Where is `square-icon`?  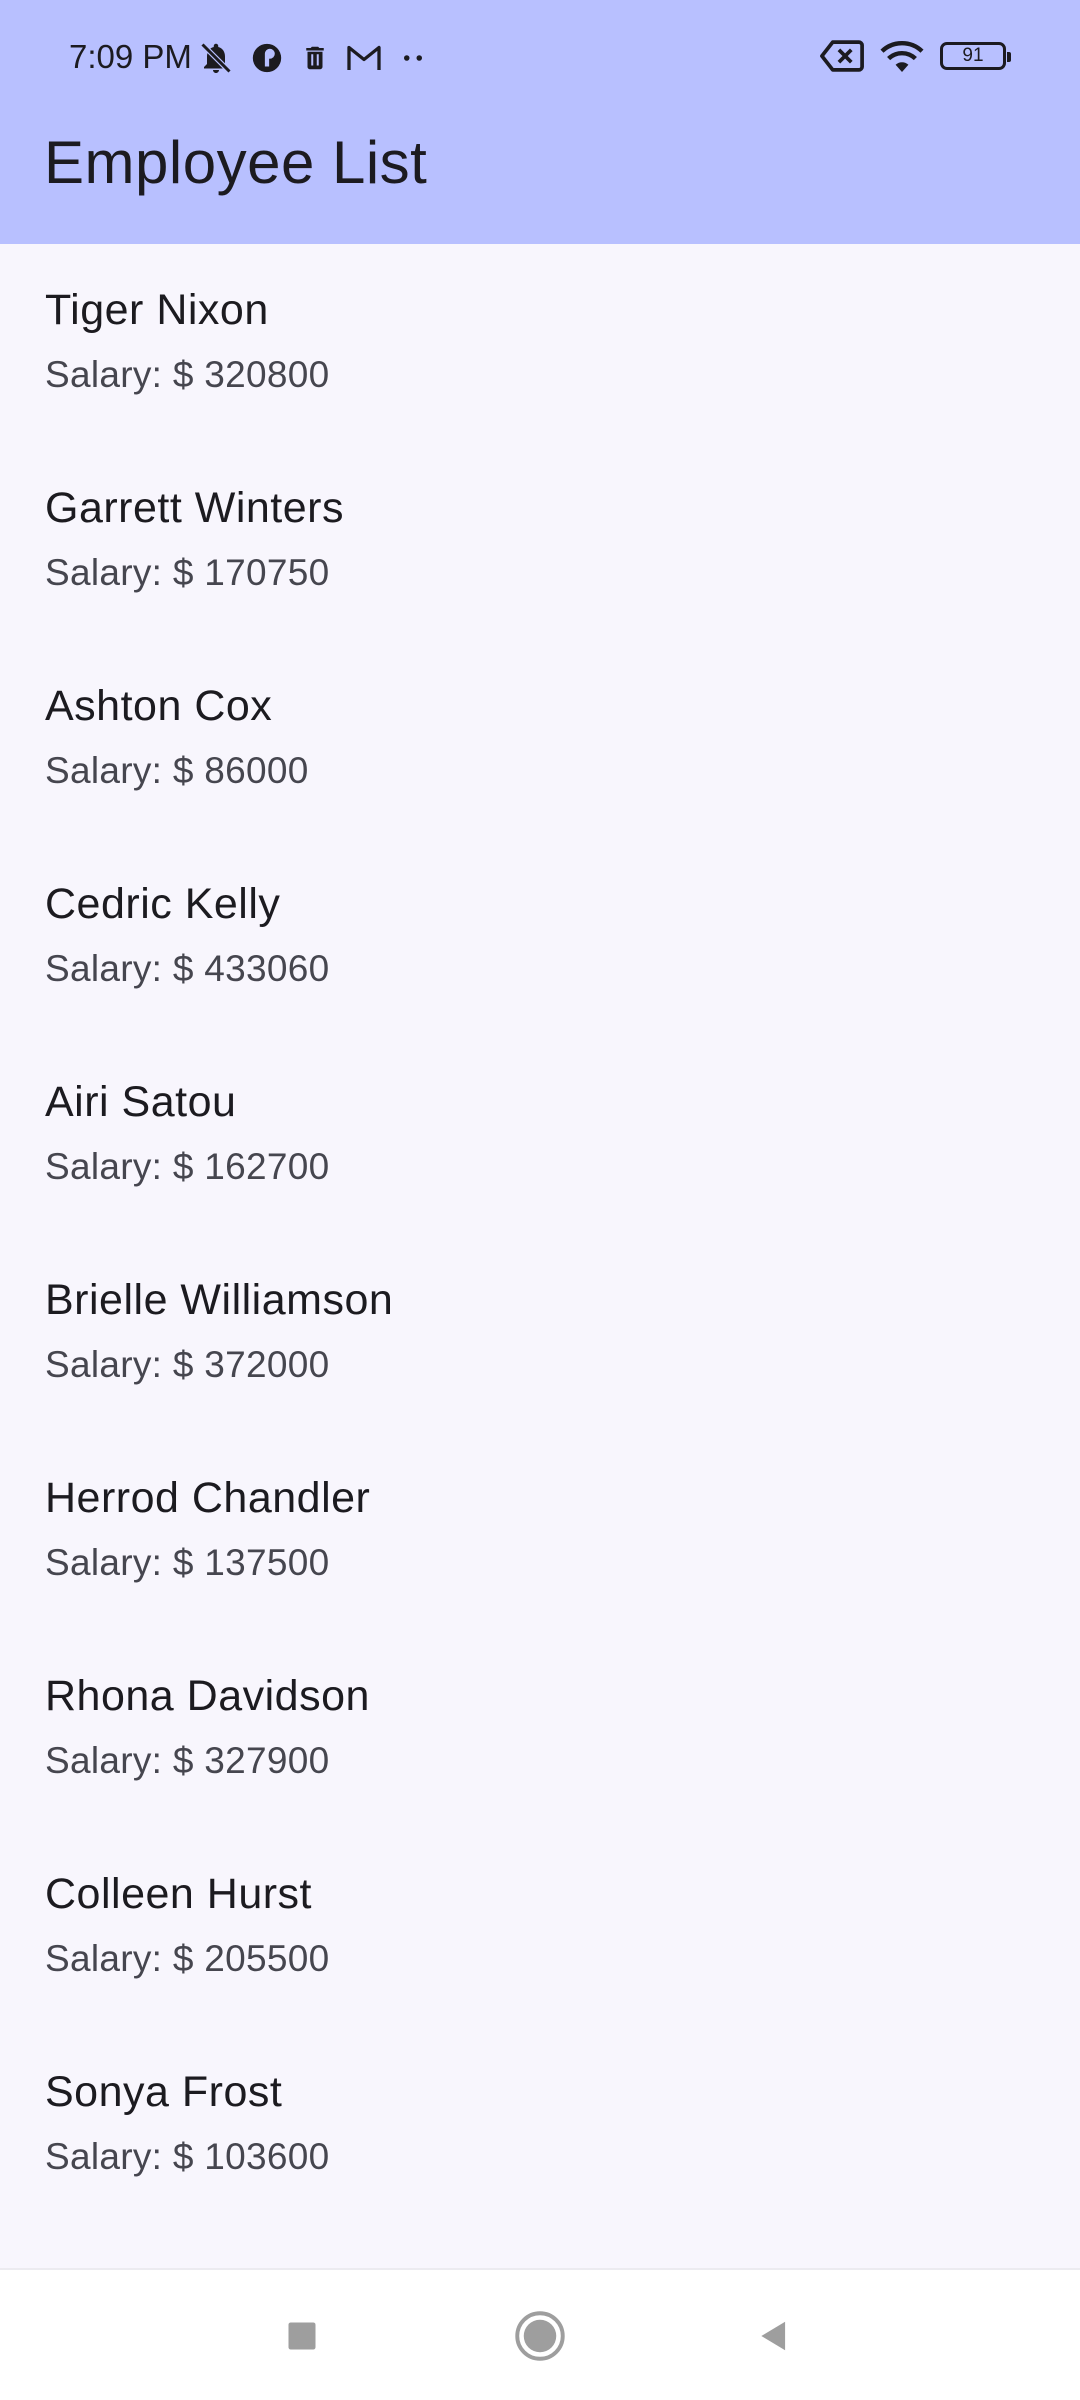 square-icon is located at coordinates (302, 2336).